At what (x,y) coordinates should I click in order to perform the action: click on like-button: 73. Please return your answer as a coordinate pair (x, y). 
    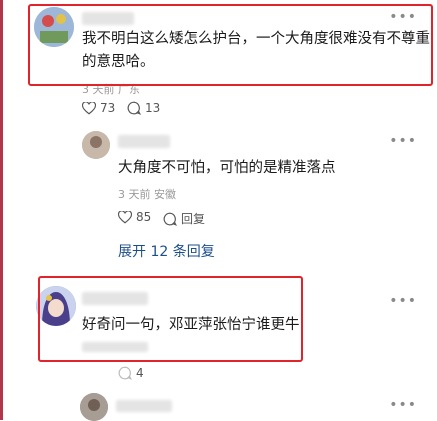
    Looking at the image, I should click on (98, 108).